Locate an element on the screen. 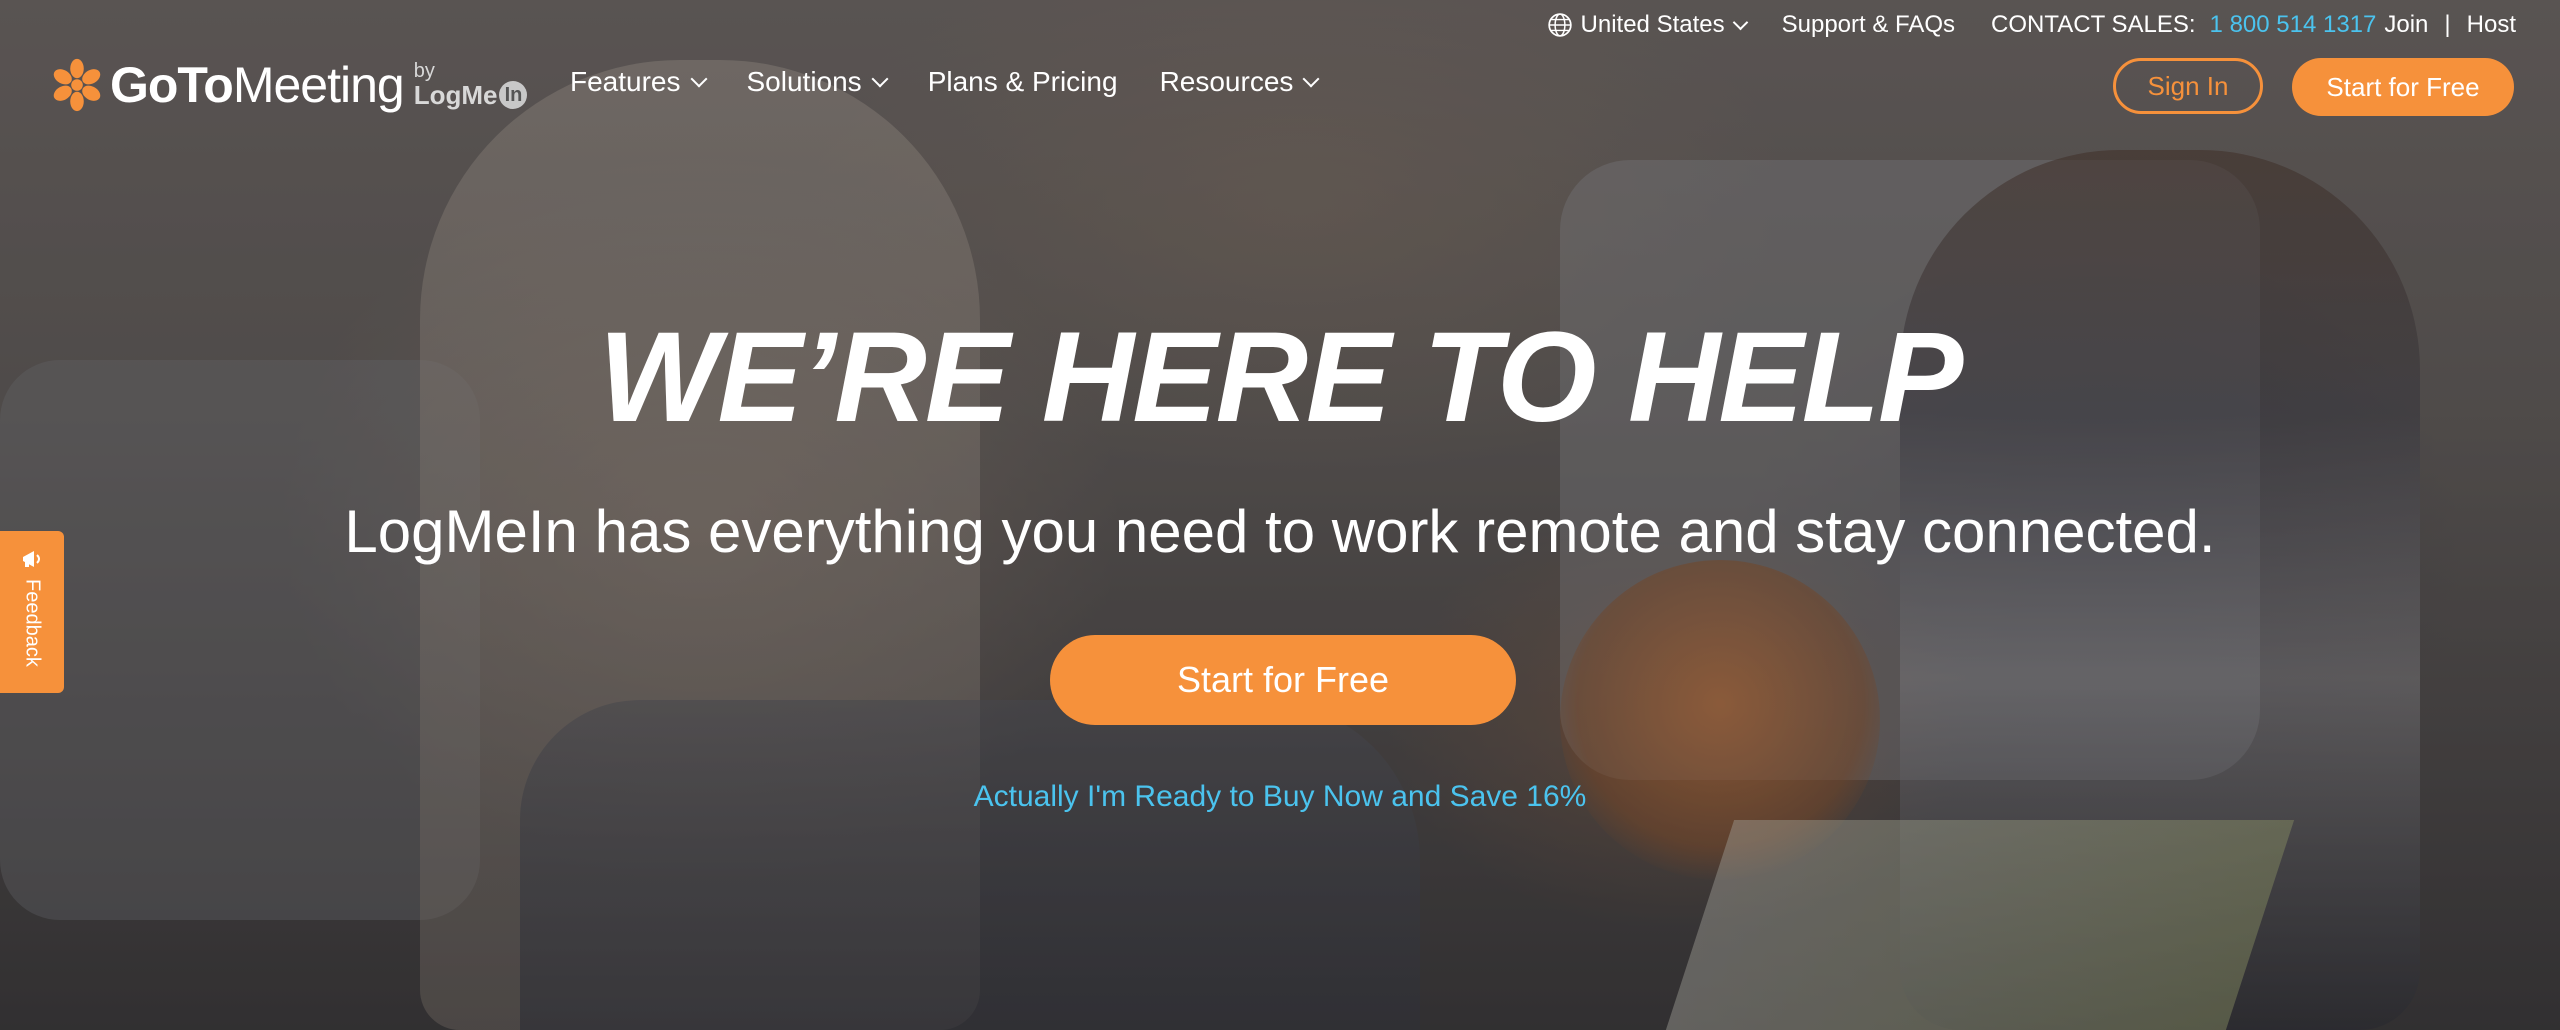 Image resolution: width=2560 pixels, height=1030 pixels. feedback-label: Feedback is located at coordinates (32, 623).